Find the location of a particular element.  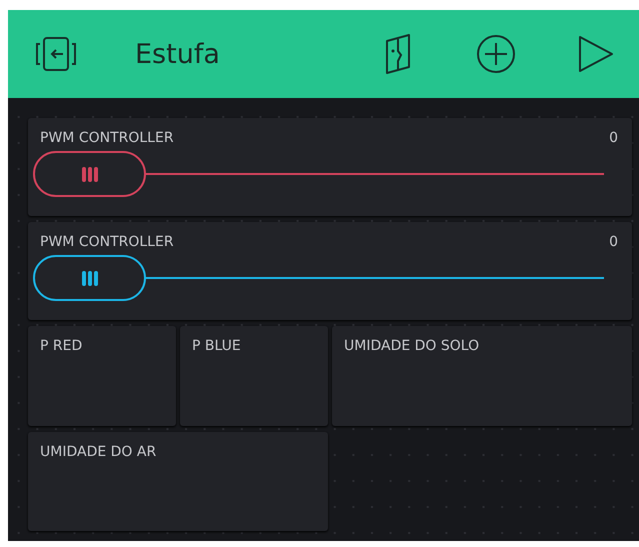

widget-label: UMIDADE DO SOLO is located at coordinates (412, 346).